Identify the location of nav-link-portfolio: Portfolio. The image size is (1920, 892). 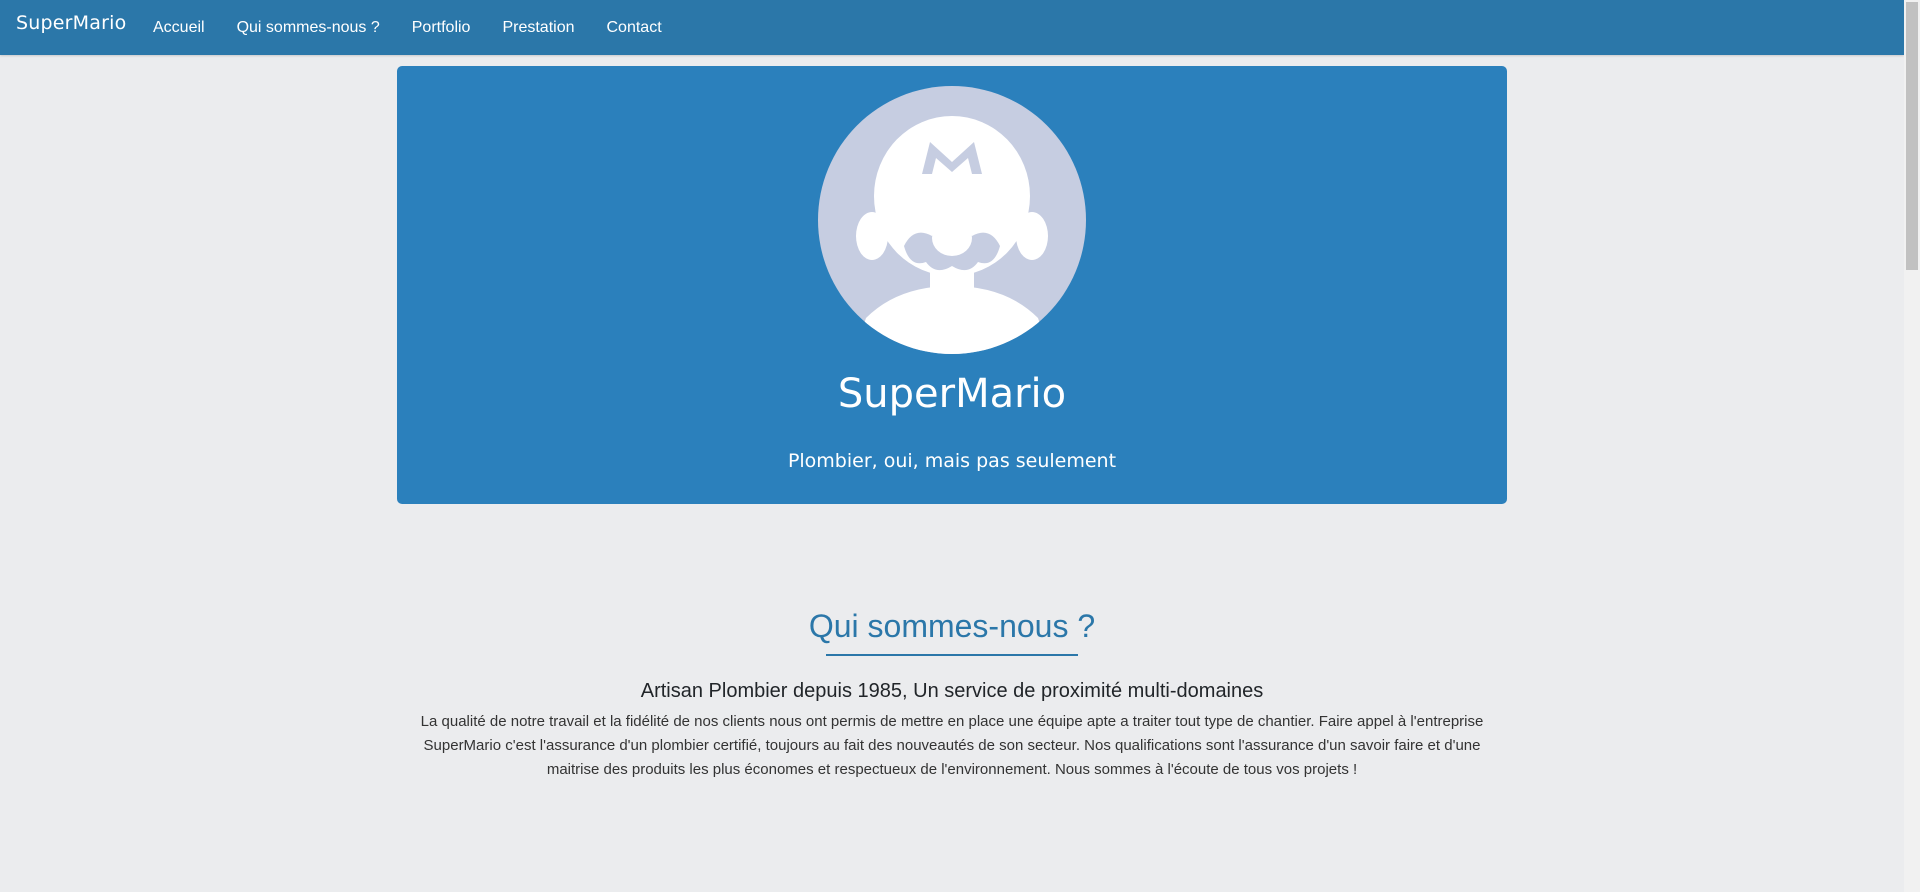
(441, 27).